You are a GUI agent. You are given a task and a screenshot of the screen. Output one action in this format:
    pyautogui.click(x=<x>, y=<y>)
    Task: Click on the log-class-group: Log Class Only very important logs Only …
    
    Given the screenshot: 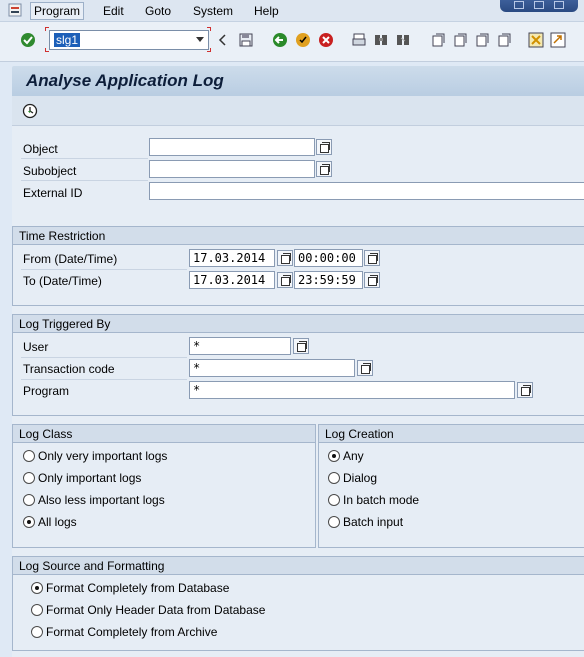 What is the action you would take?
    pyautogui.click(x=164, y=486)
    